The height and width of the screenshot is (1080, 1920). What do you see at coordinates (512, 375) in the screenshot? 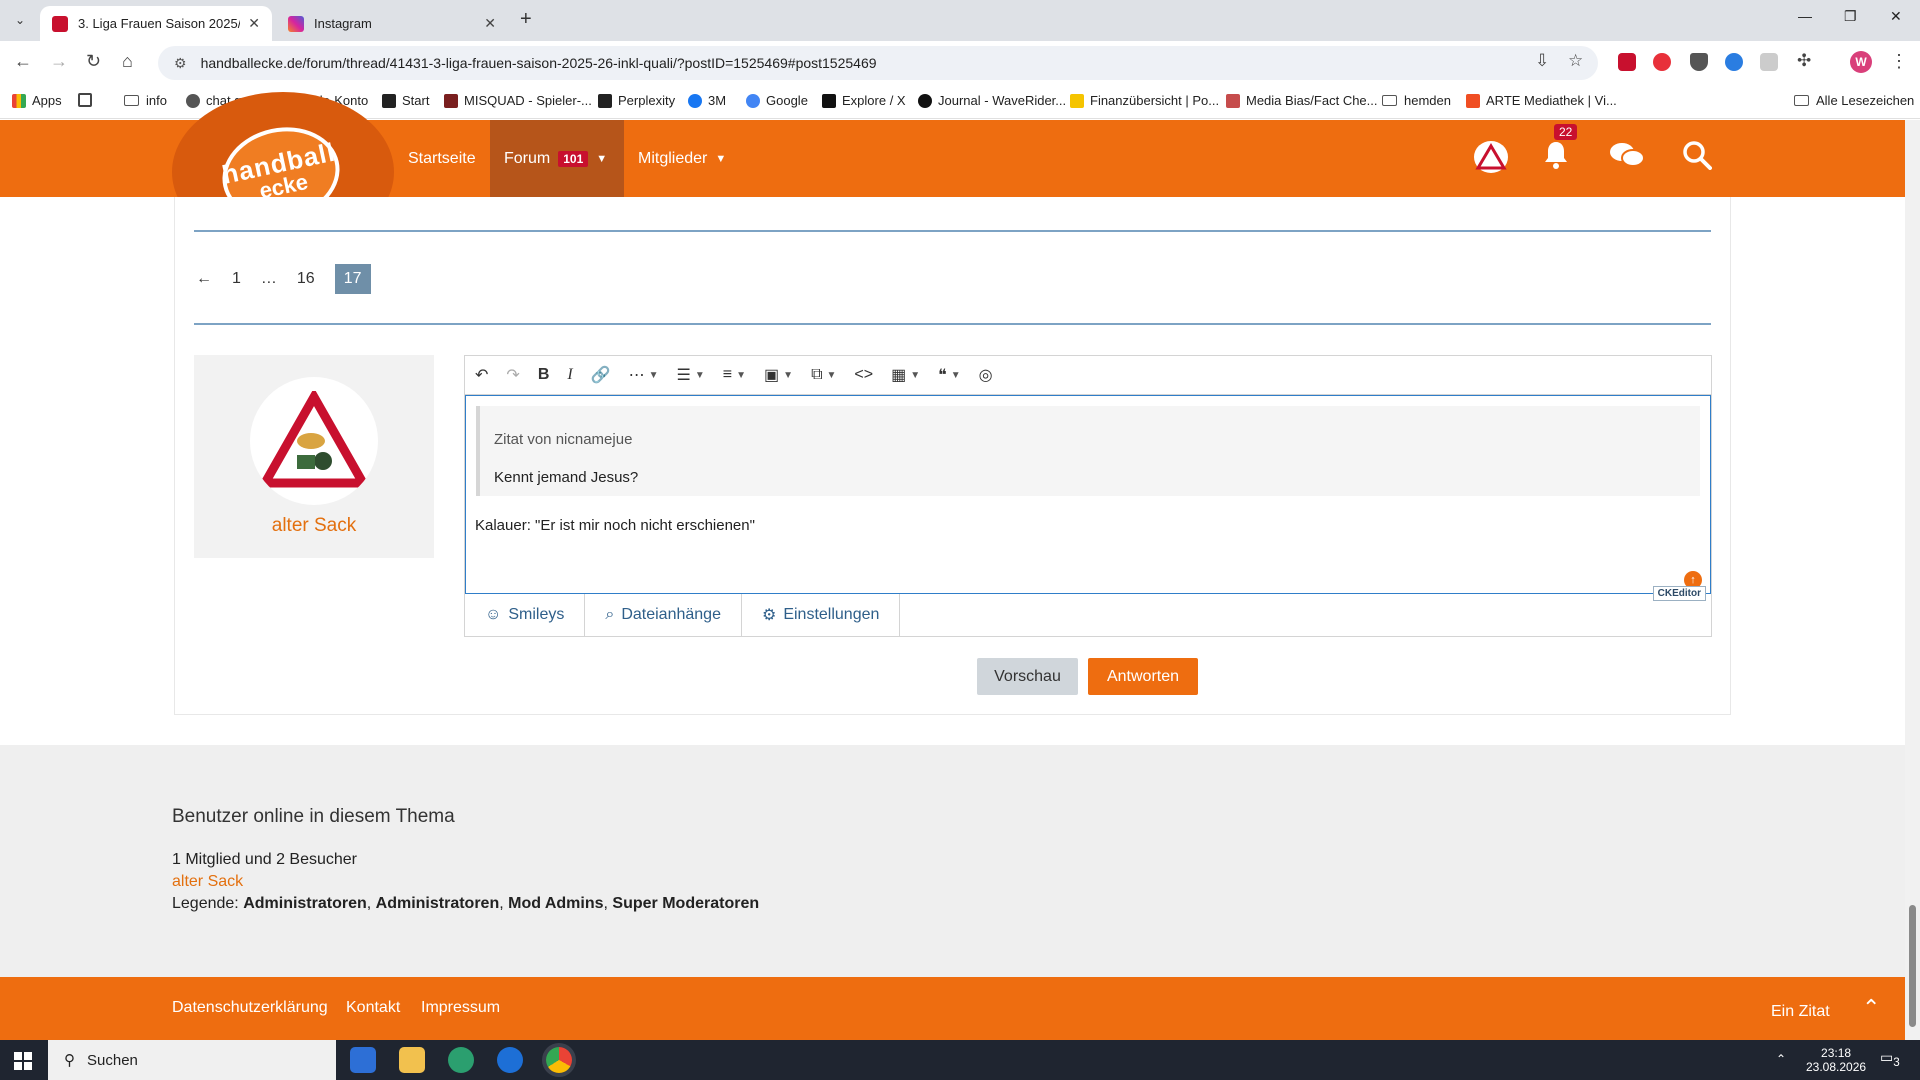
I see `redo-icon: ↷` at bounding box center [512, 375].